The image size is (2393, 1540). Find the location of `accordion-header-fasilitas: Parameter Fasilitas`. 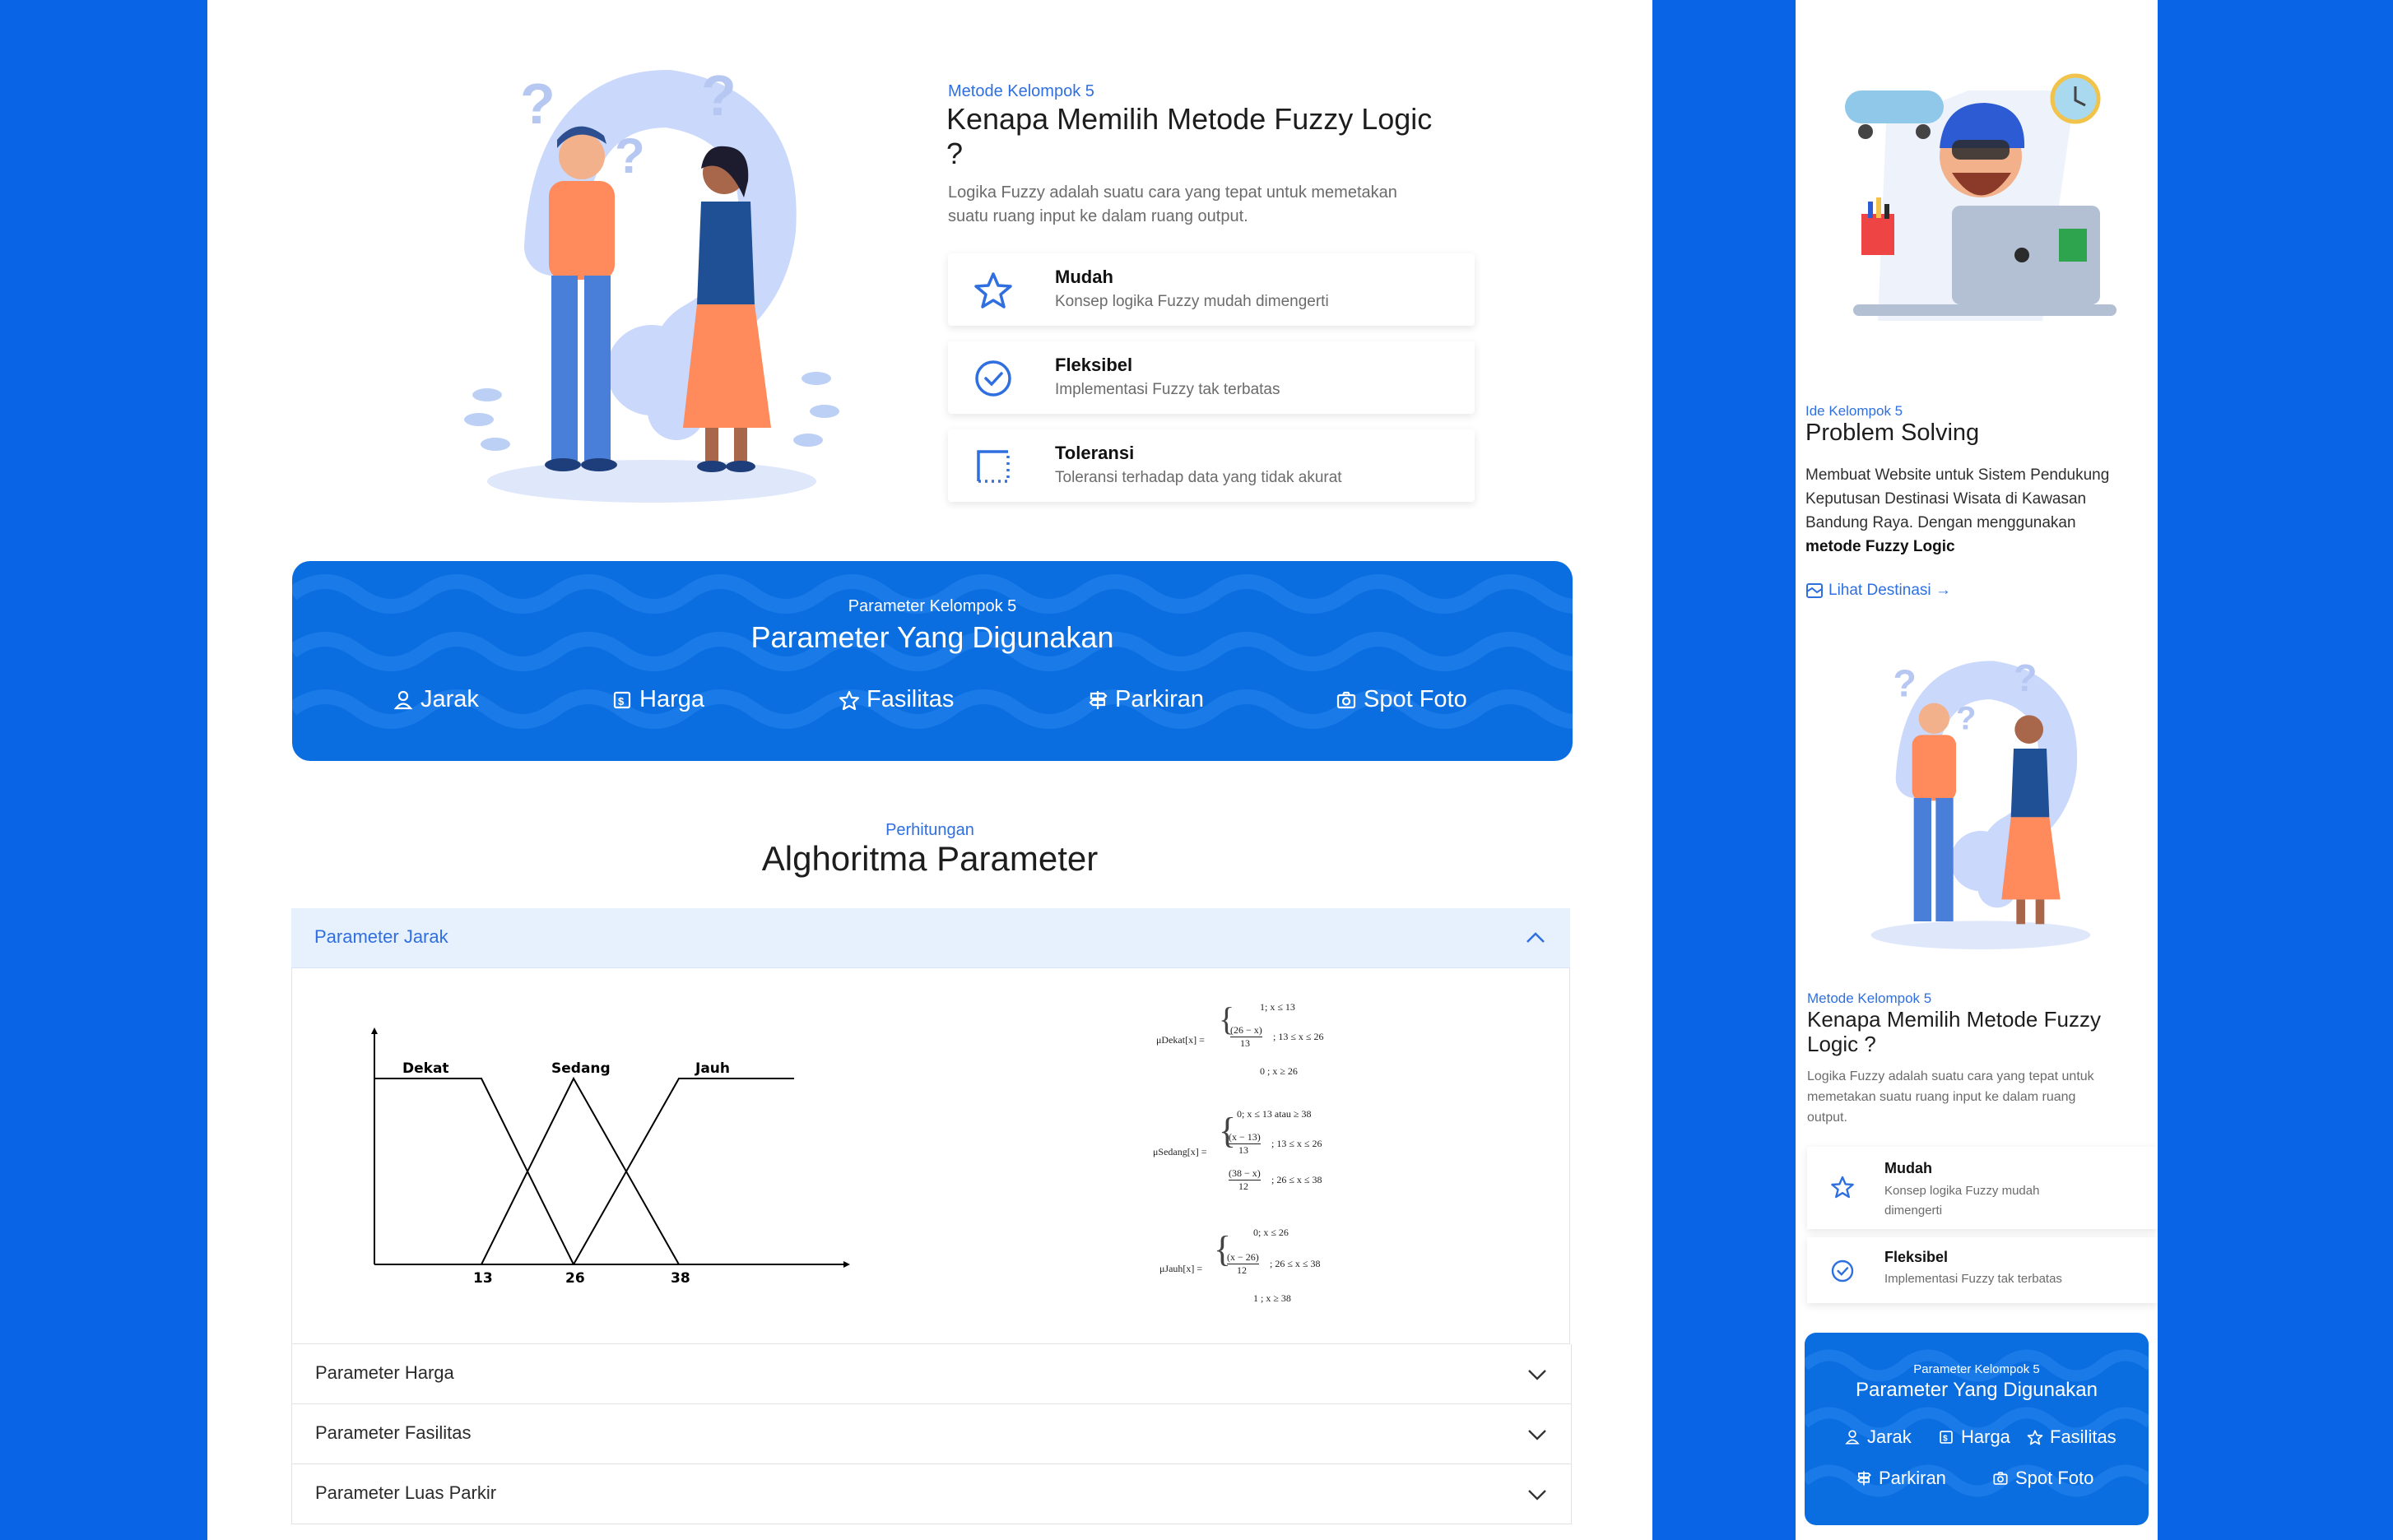

accordion-header-fasilitas: Parameter Fasilitas is located at coordinates (931, 1434).